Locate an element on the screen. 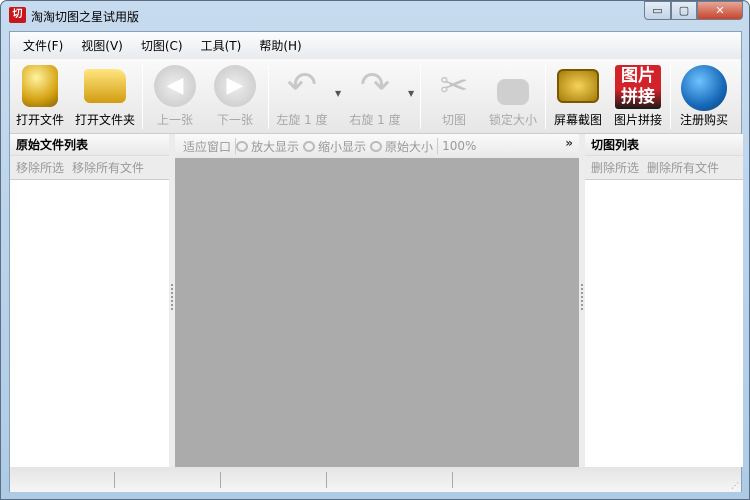 The width and height of the screenshot is (750, 500). remove-all-button: 移除所有文件 is located at coordinates (108, 167).